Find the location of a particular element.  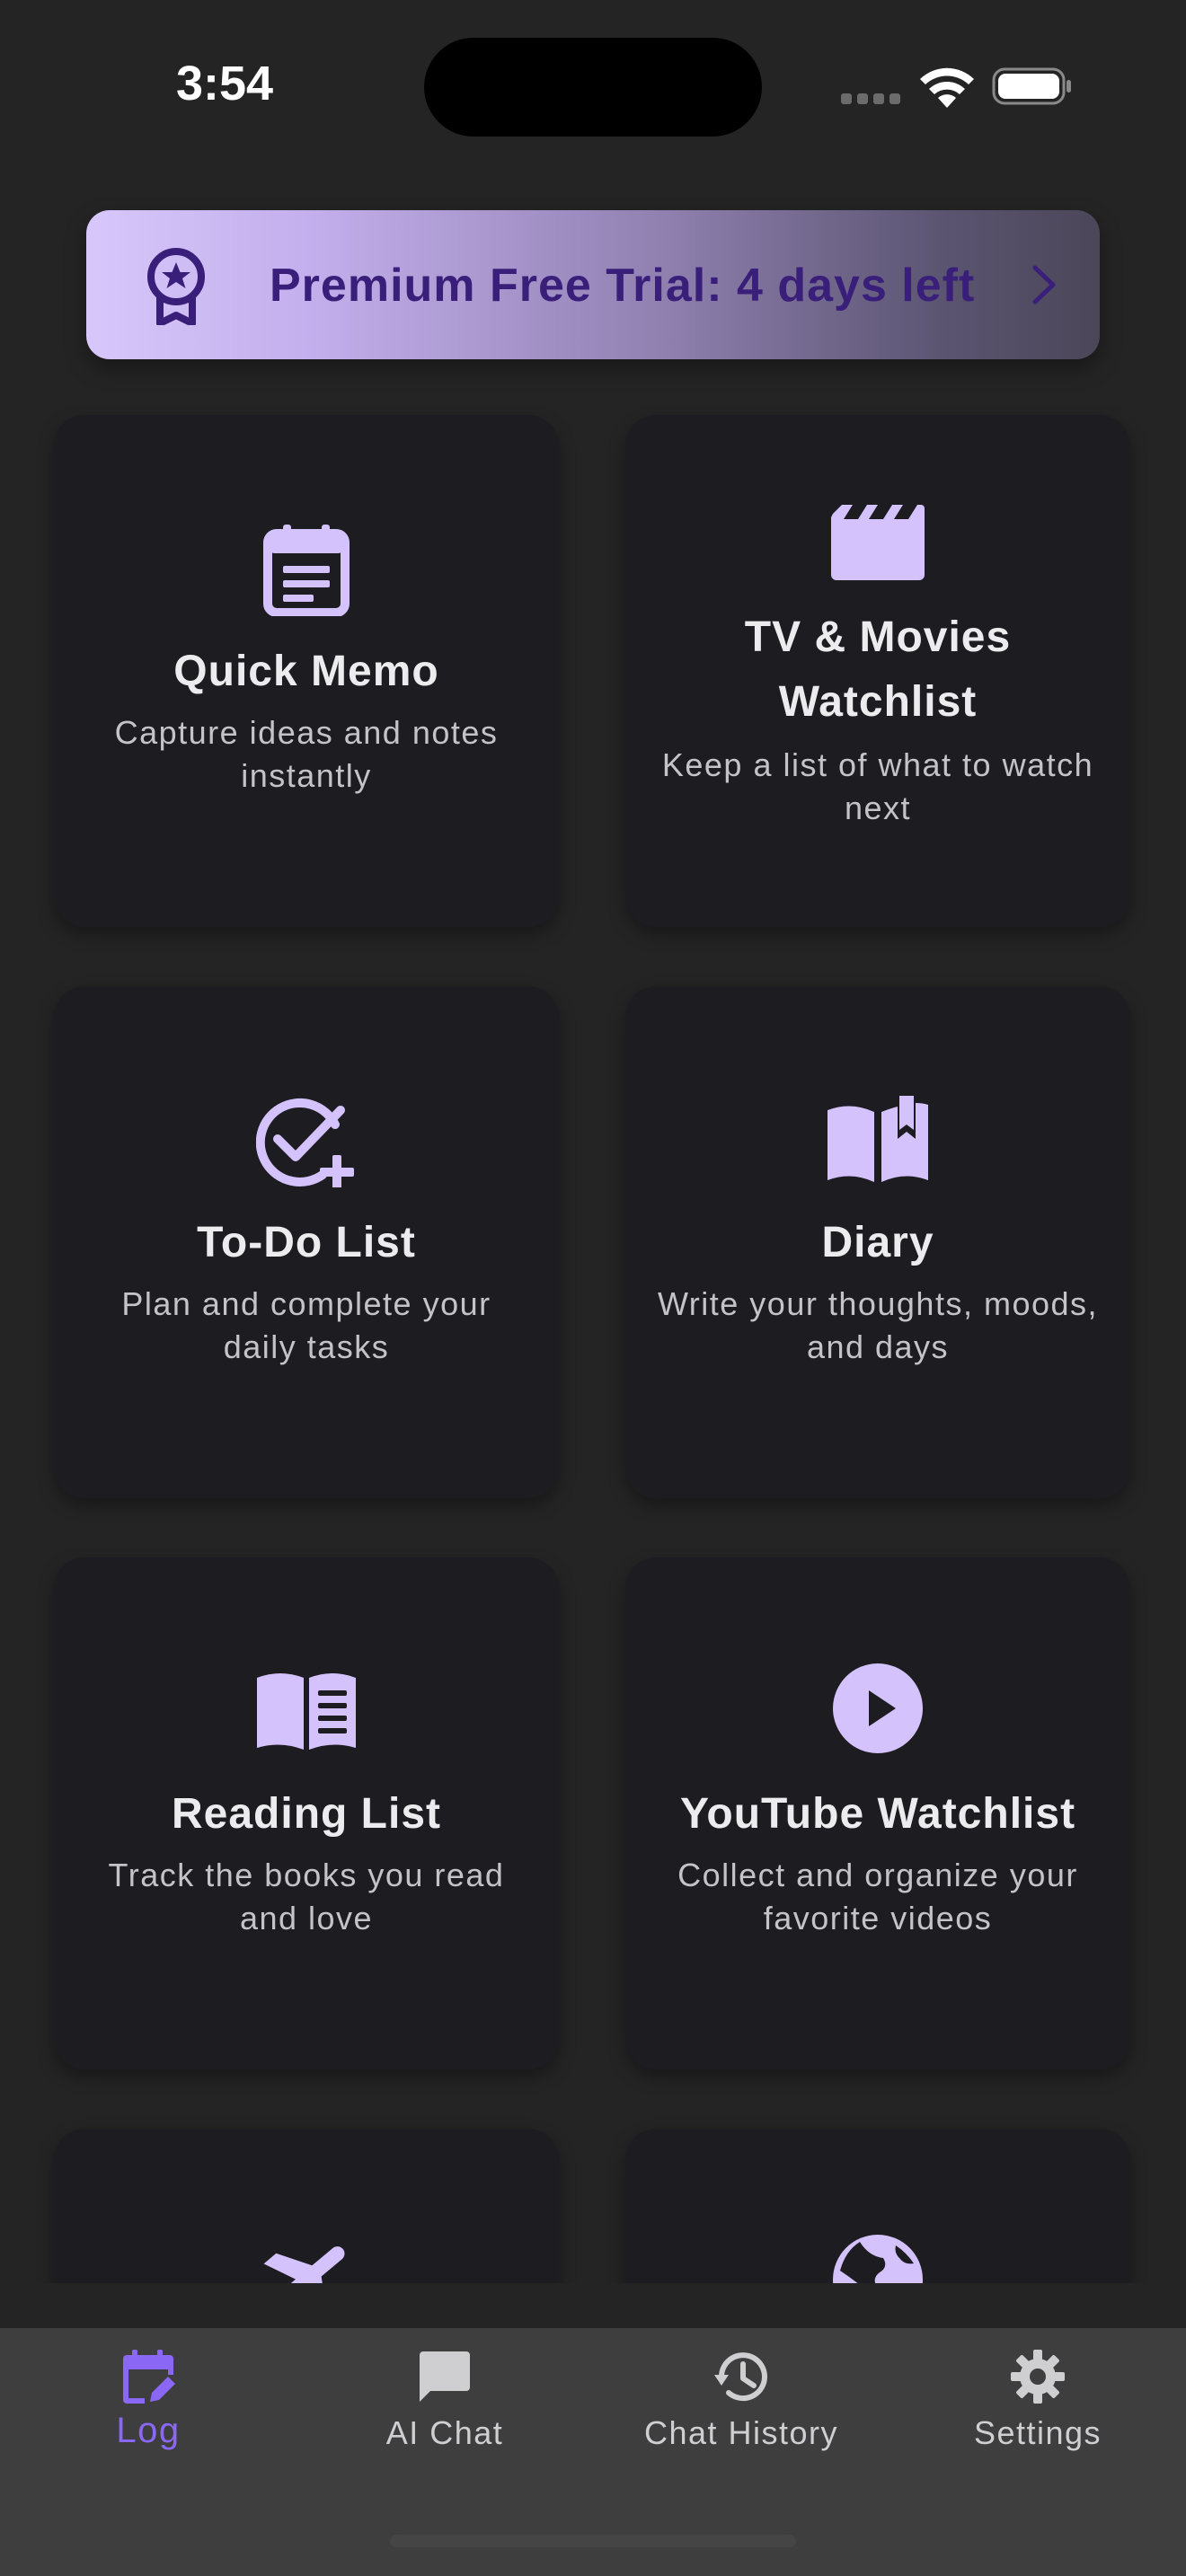

battery-icon is located at coordinates (1031, 86).